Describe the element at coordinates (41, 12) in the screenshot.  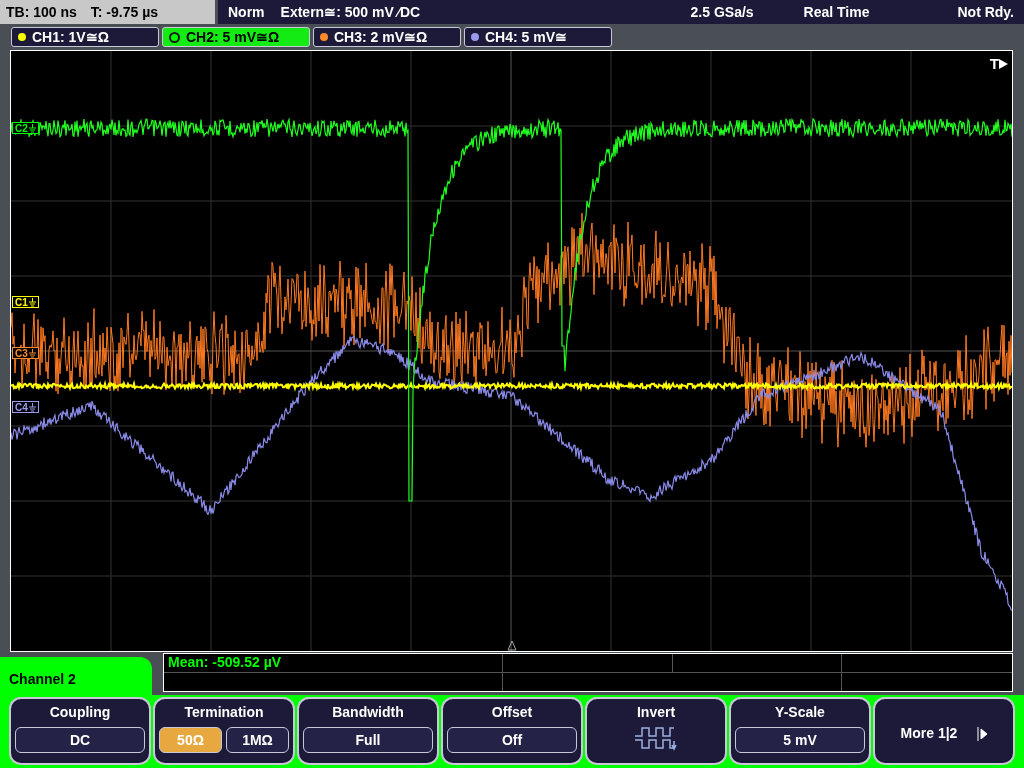
I see `timebase-readout: TB: 100 ns` at that location.